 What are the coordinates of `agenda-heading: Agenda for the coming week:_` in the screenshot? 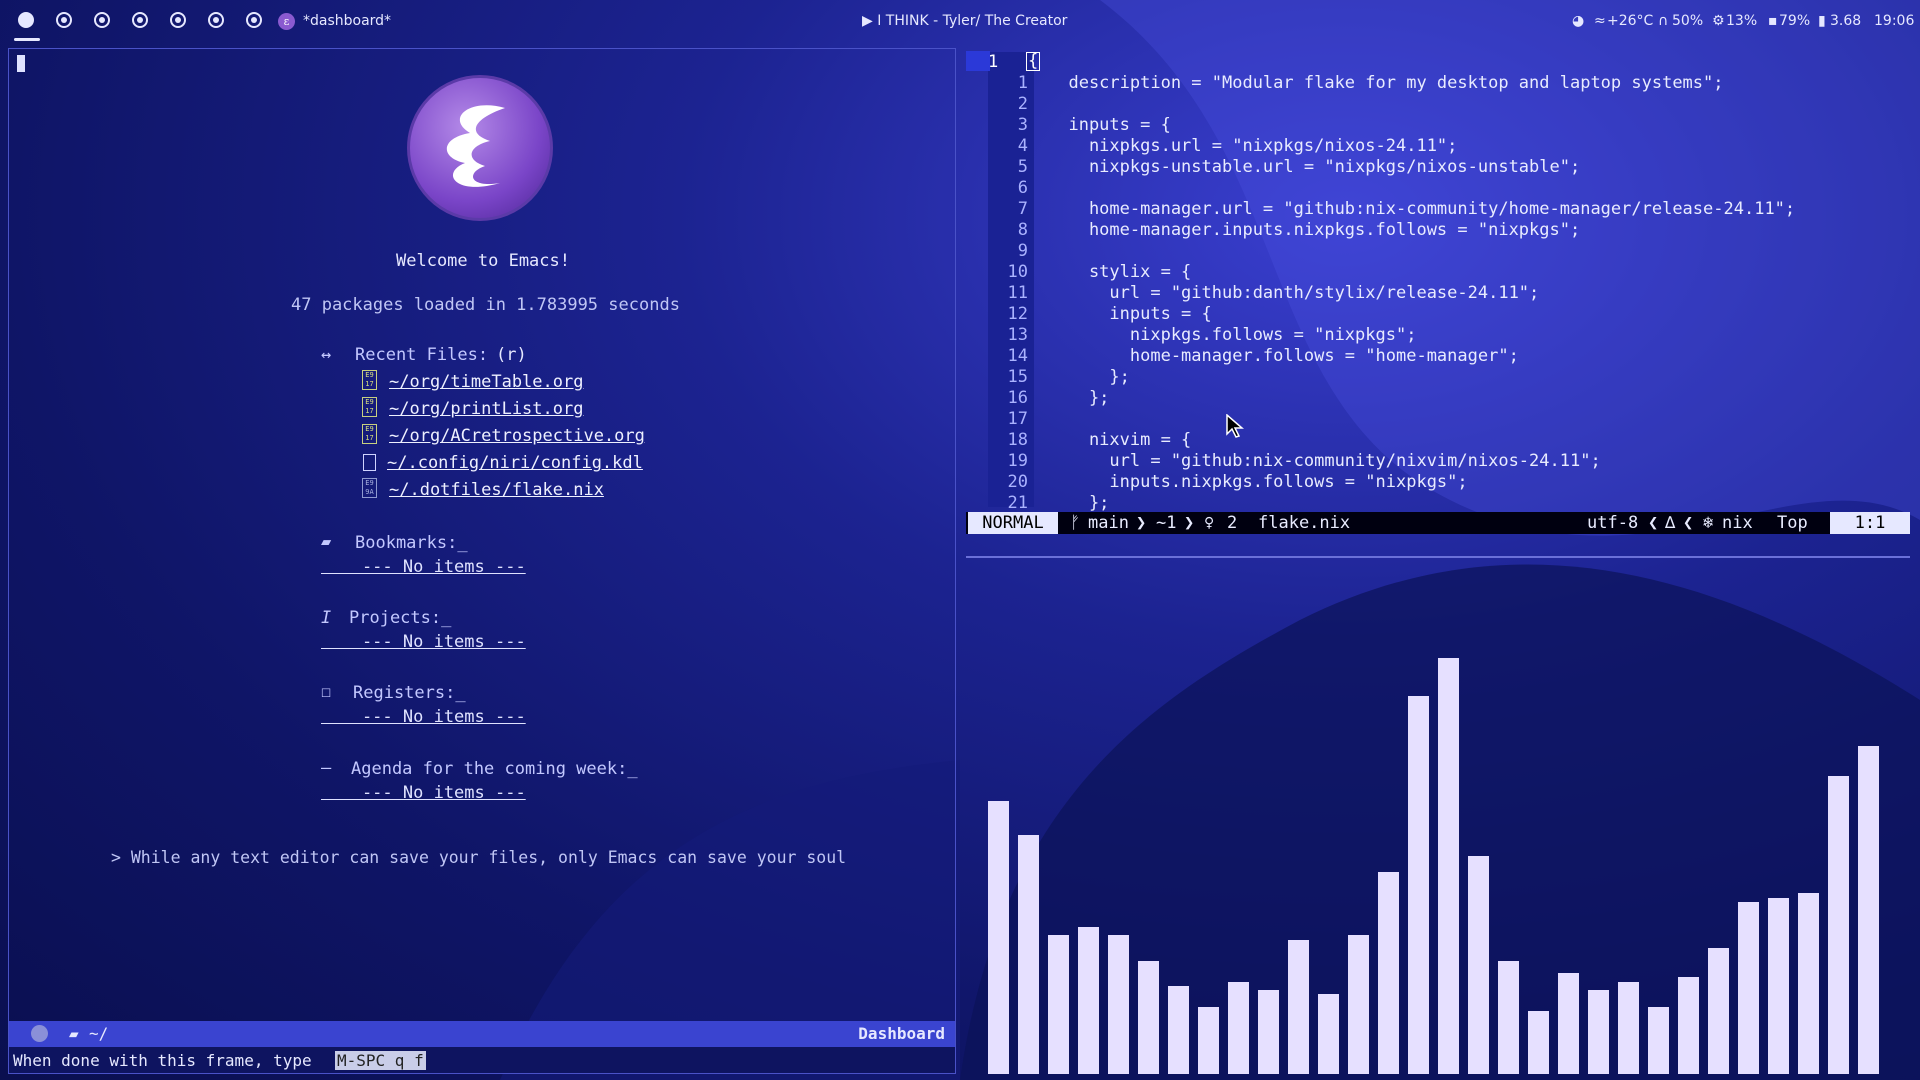 It's located at (494, 769).